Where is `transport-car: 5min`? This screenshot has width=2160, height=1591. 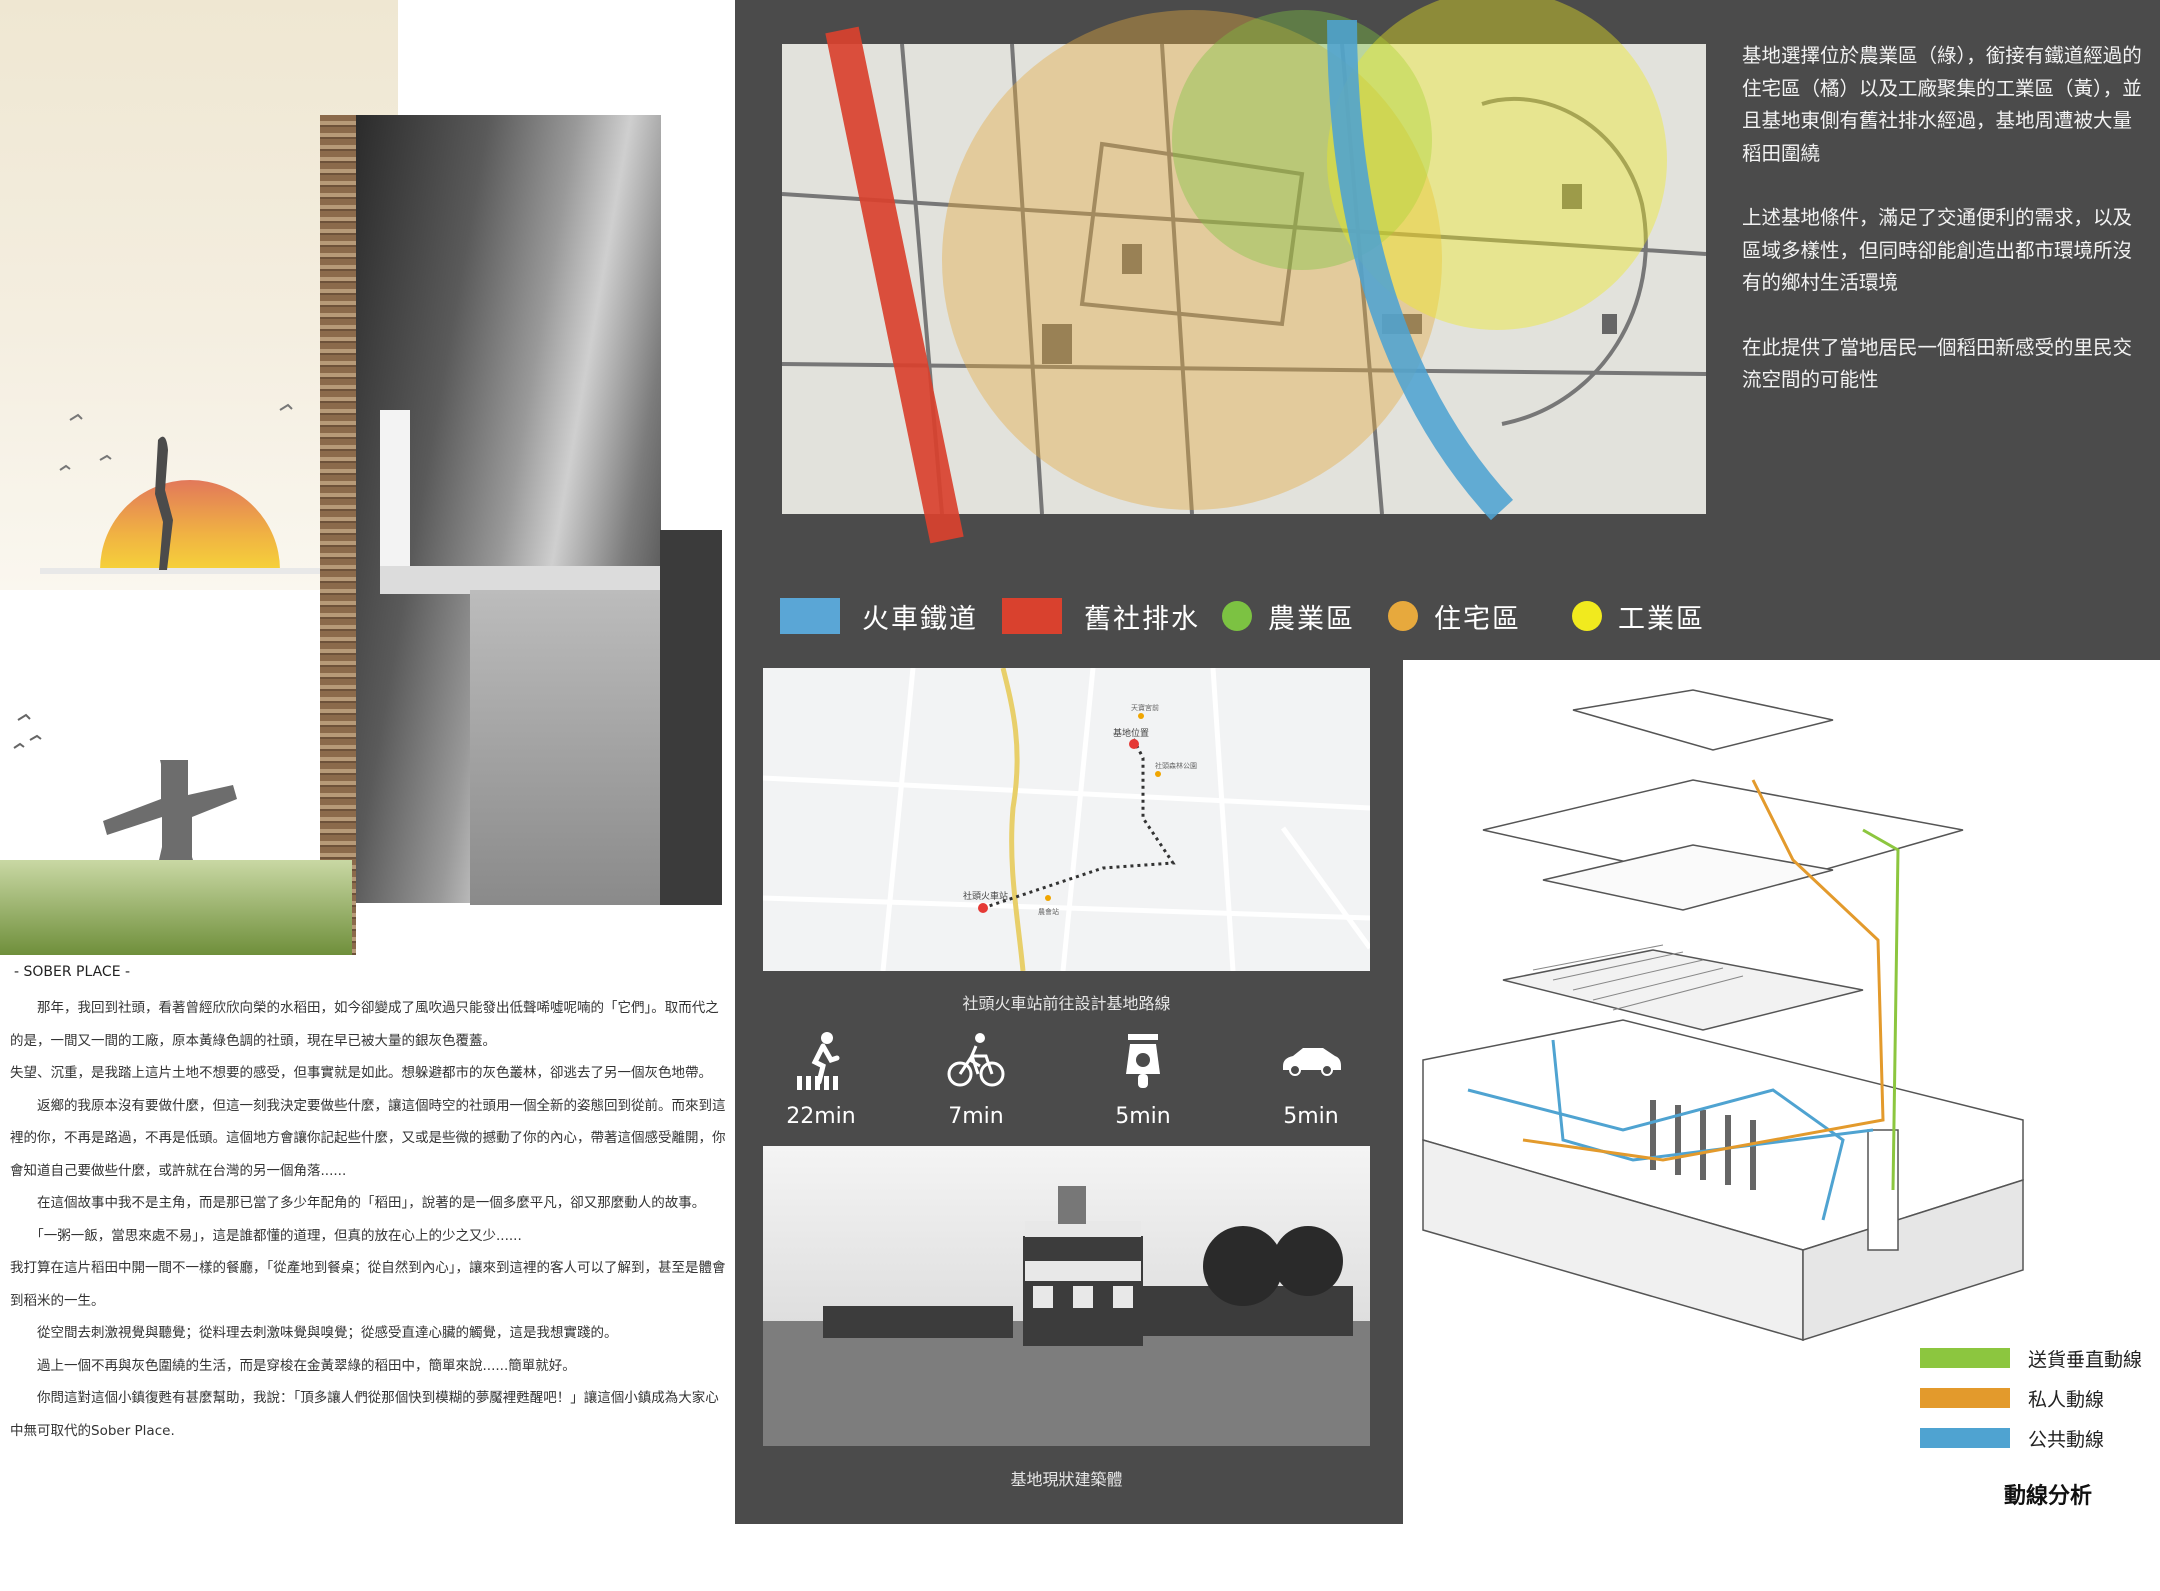 transport-car: 5min is located at coordinates (1311, 1079).